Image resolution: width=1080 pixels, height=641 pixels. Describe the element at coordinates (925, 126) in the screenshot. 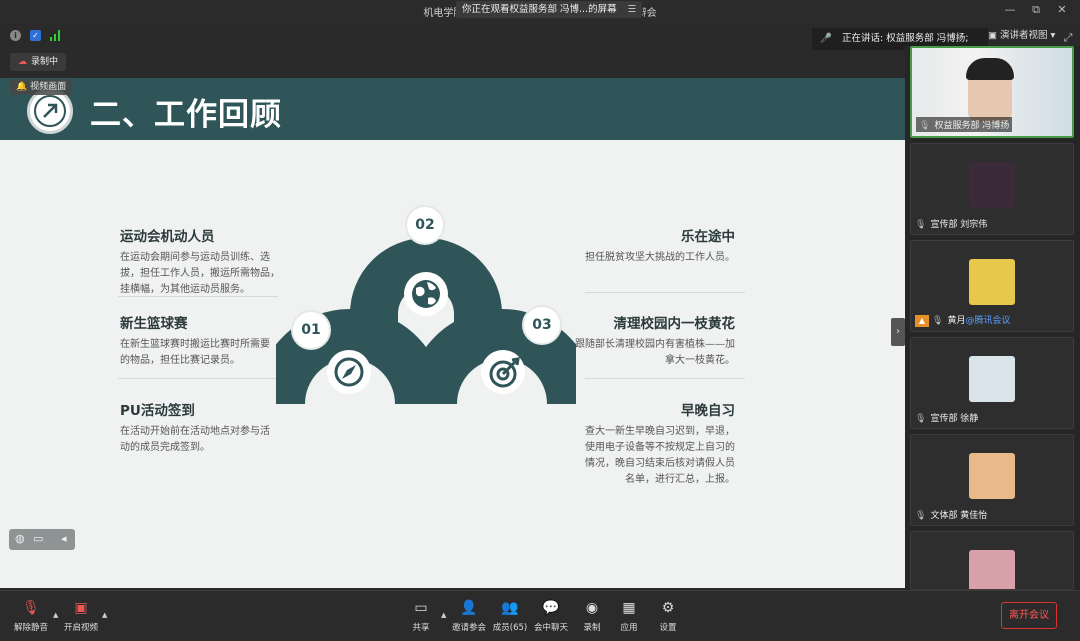

I see `mic-icon: 🎙` at that location.